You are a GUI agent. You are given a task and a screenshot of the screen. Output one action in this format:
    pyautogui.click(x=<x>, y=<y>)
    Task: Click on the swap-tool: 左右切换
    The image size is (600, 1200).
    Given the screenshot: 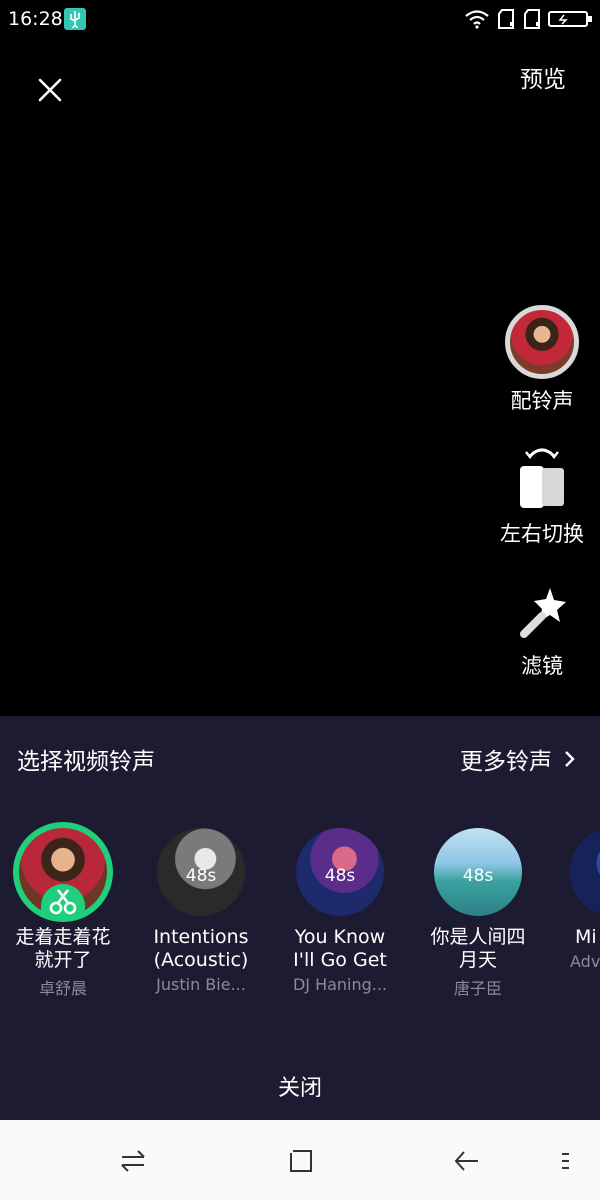 What is the action you would take?
    pyautogui.click(x=542, y=497)
    